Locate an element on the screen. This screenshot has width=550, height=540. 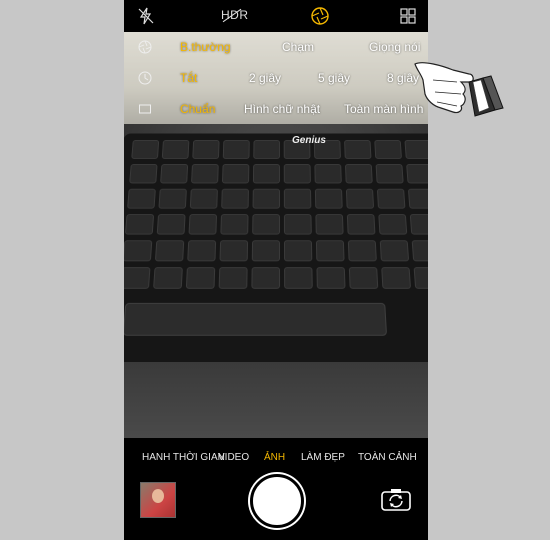
option-timer-2s: 2 giây is located at coordinates (265, 78).